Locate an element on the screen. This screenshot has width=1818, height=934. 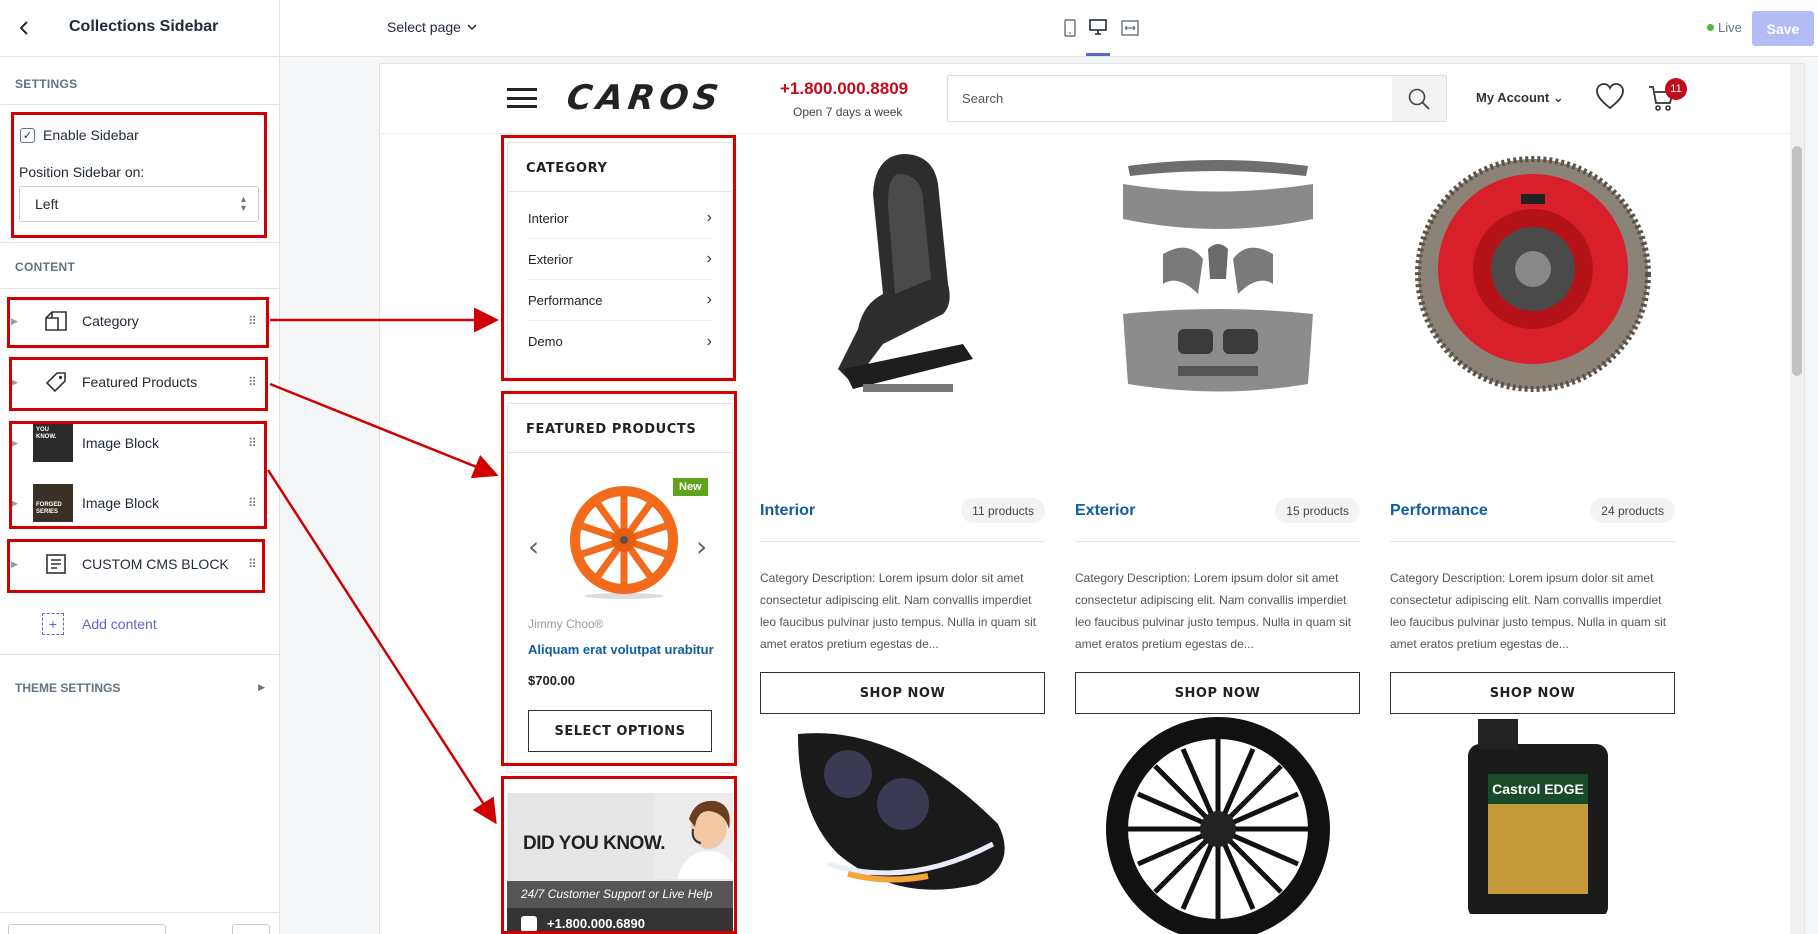
carousel-prev-icon: ‹ is located at coordinates (533, 546).